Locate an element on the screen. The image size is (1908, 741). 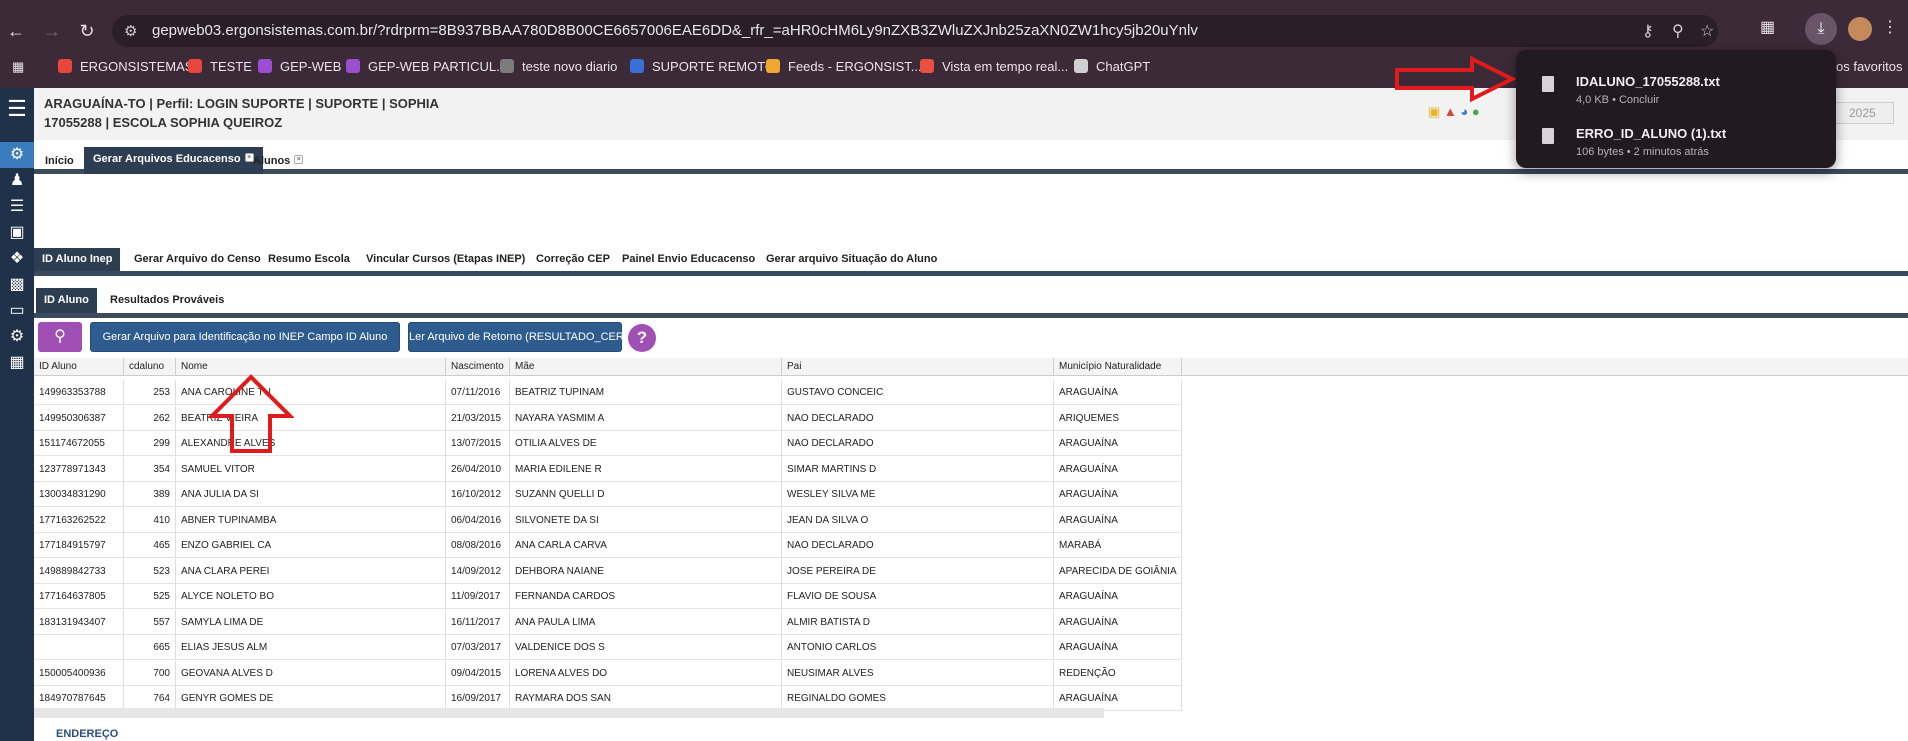
cell-pai: ANTONIO CARLOS is located at coordinates (918, 647).